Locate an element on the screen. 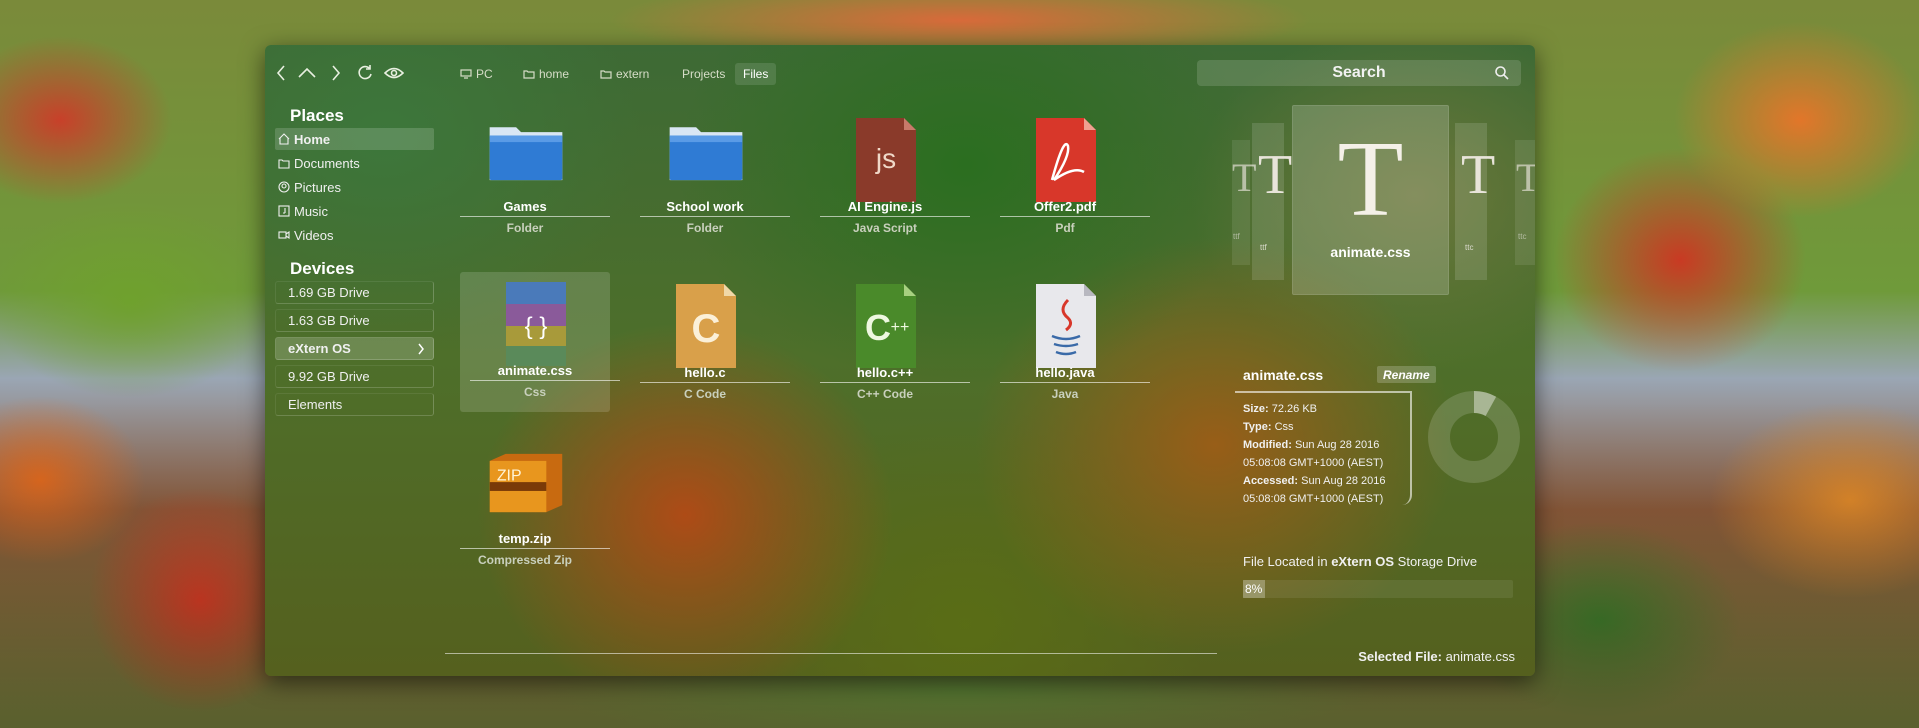  up-button is located at coordinates (307, 73).